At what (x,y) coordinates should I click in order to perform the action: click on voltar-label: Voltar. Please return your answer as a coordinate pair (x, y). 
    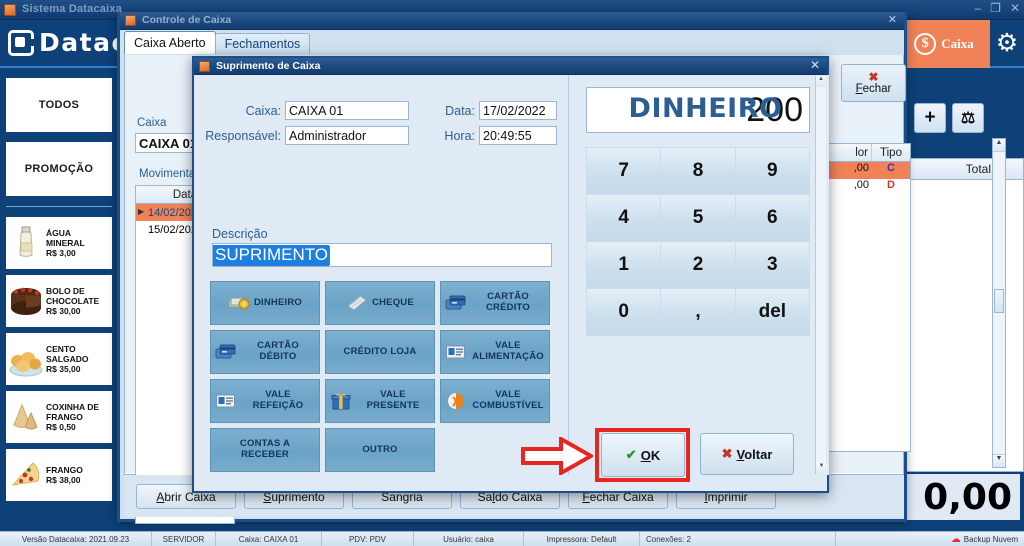
    Looking at the image, I should click on (754, 454).